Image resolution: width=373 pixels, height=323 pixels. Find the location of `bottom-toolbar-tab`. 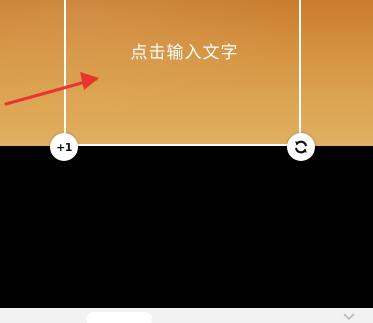

bottom-toolbar-tab is located at coordinates (119, 317).